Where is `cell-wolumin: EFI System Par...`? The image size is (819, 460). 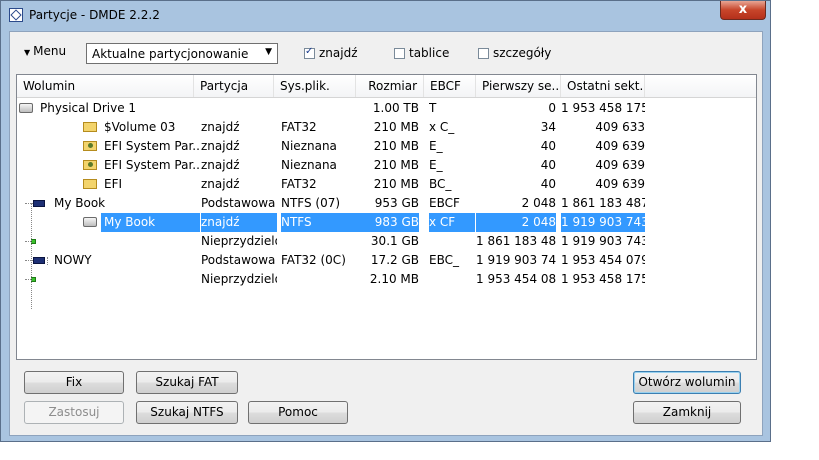 cell-wolumin: EFI System Par... is located at coordinates (152, 146).